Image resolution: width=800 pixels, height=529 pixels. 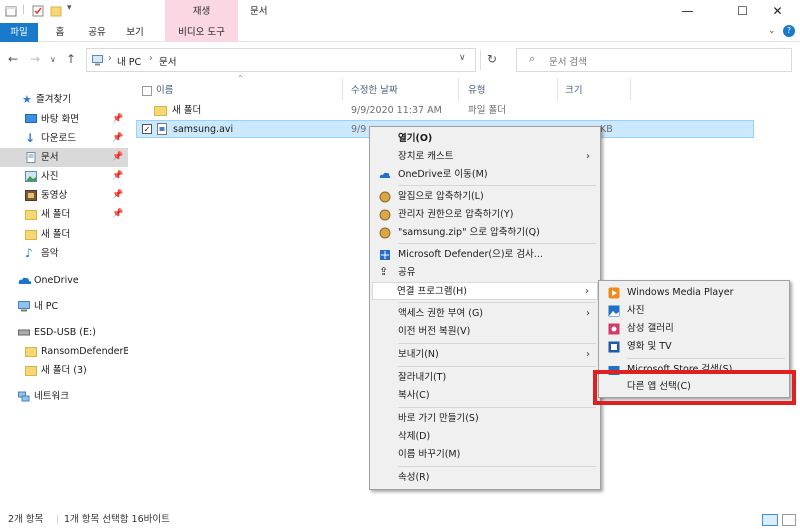 What do you see at coordinates (694, 347) in the screenshot?
I see `menu-item-movies-tv: 영화 및 TV` at bounding box center [694, 347].